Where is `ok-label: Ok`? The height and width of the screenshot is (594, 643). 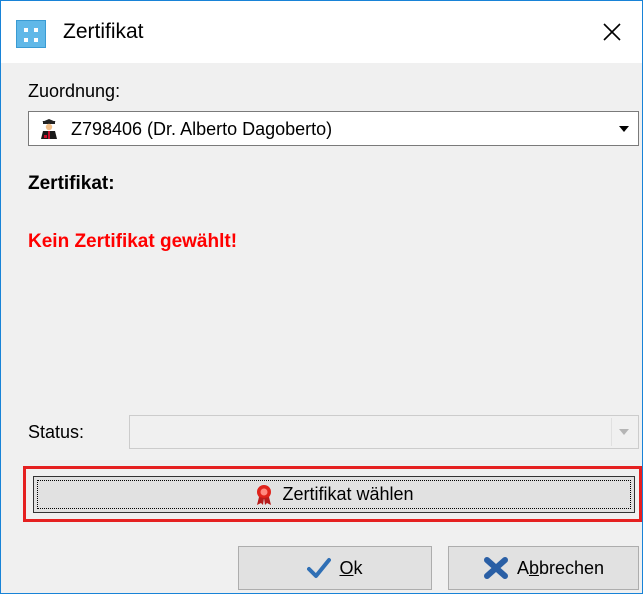
ok-label: Ok is located at coordinates (351, 567).